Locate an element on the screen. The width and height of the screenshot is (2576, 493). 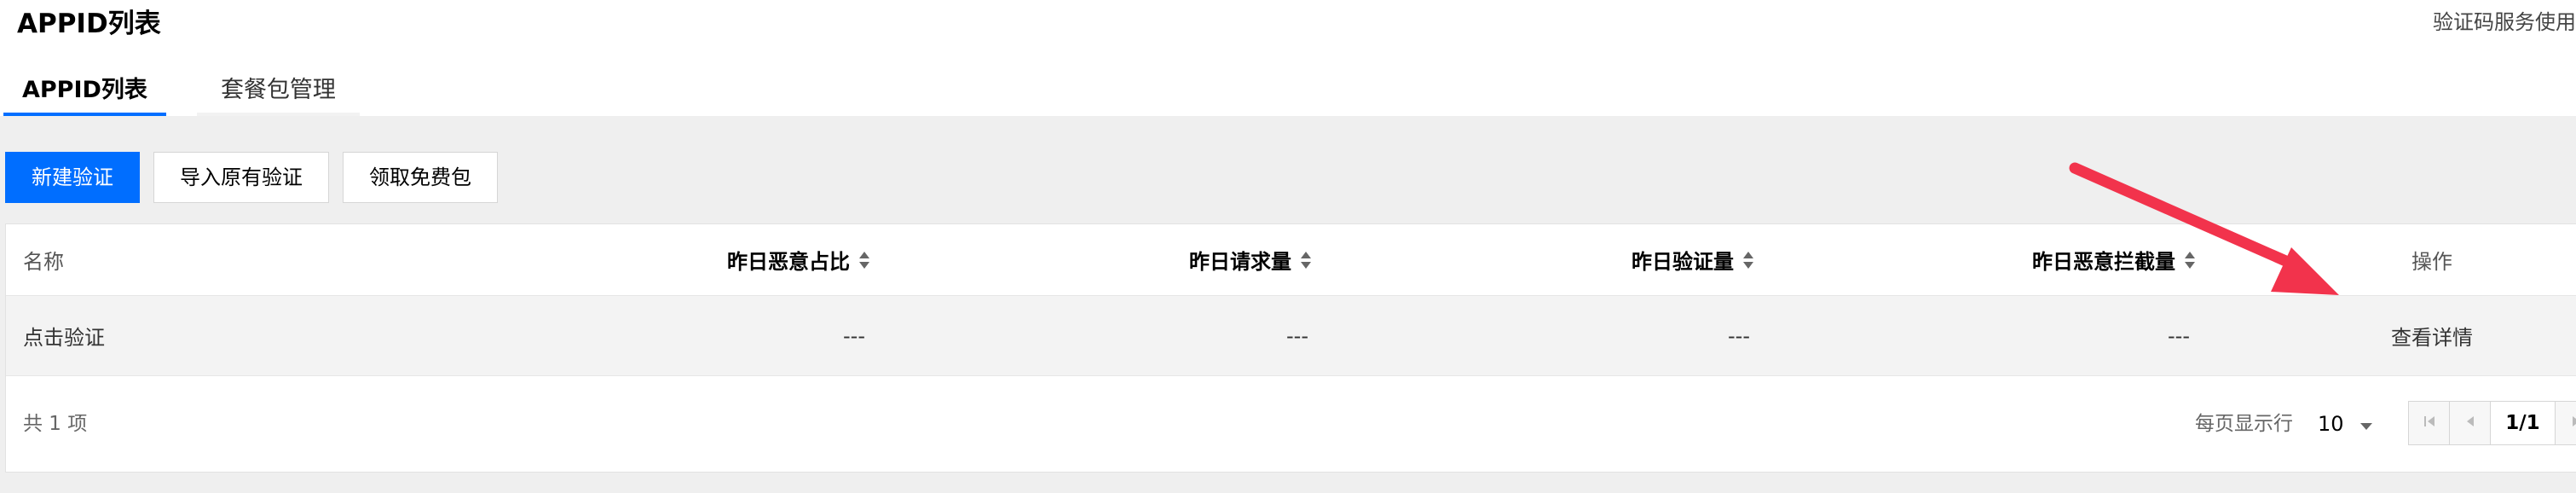
previous-page-icon is located at coordinates (2470, 423).